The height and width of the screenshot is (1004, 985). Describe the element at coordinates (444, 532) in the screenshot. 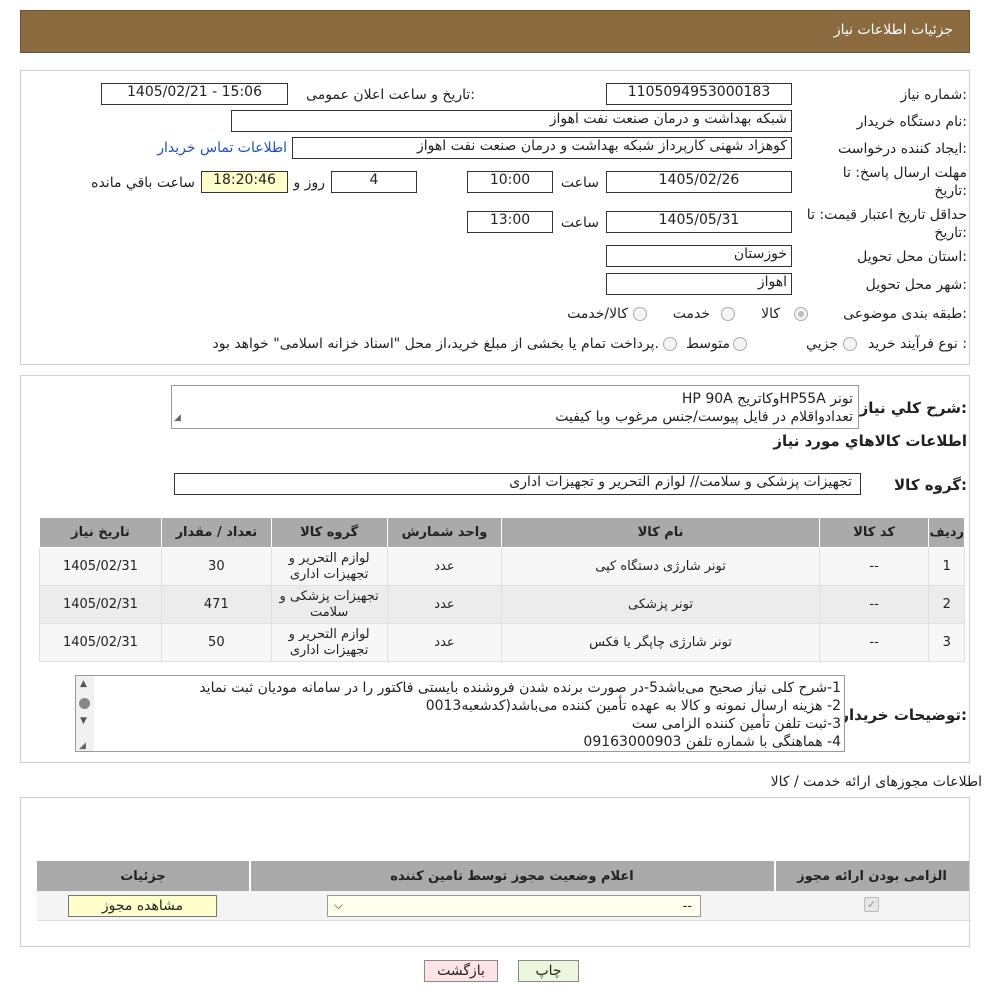

I see `col-unit: واحد شمارش` at that location.